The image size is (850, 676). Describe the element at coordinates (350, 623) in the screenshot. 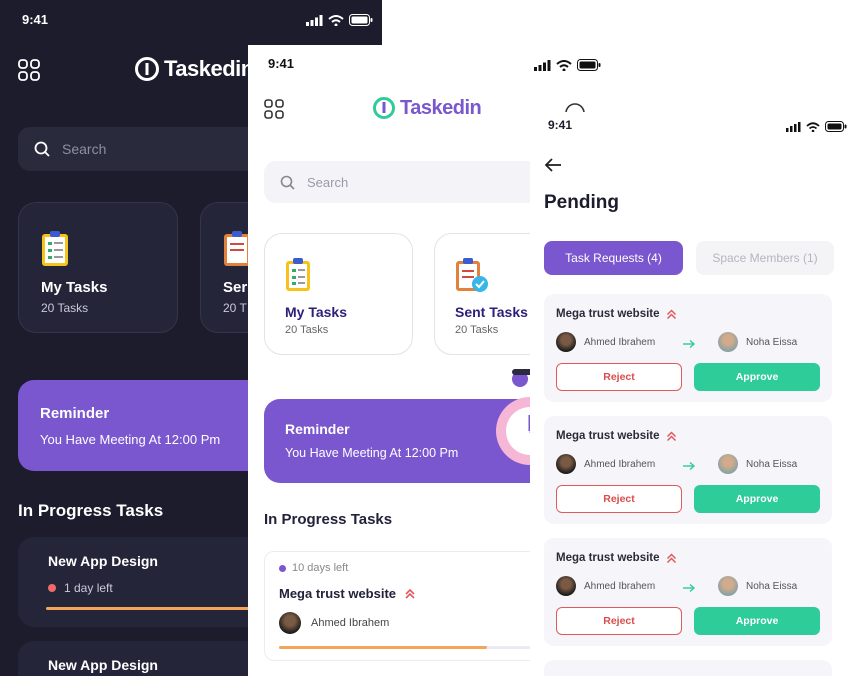

I see `assignee-name: Ahmed Ibrahem` at that location.